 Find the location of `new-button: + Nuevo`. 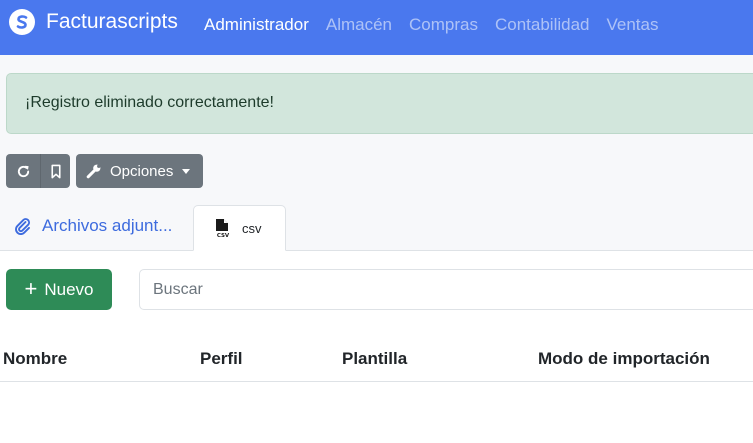

new-button: + Nuevo is located at coordinates (59, 289).